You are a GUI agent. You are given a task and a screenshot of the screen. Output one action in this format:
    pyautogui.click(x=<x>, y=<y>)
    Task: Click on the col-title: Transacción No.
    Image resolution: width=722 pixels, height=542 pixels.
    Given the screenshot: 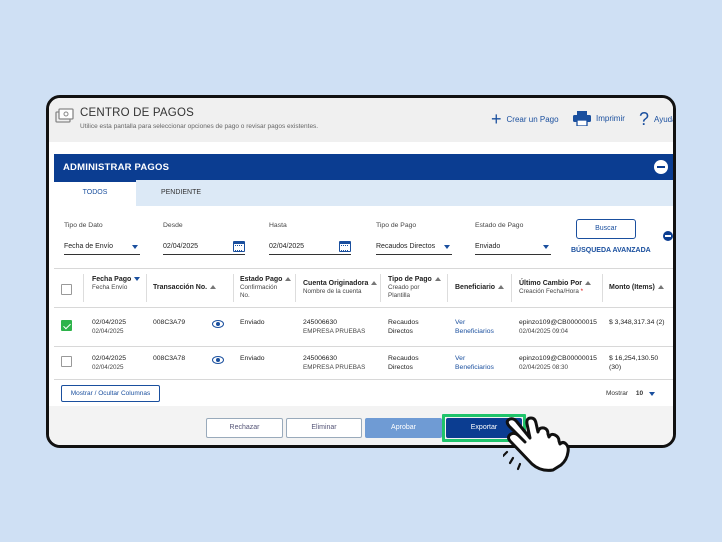 What is the action you would take?
    pyautogui.click(x=180, y=287)
    